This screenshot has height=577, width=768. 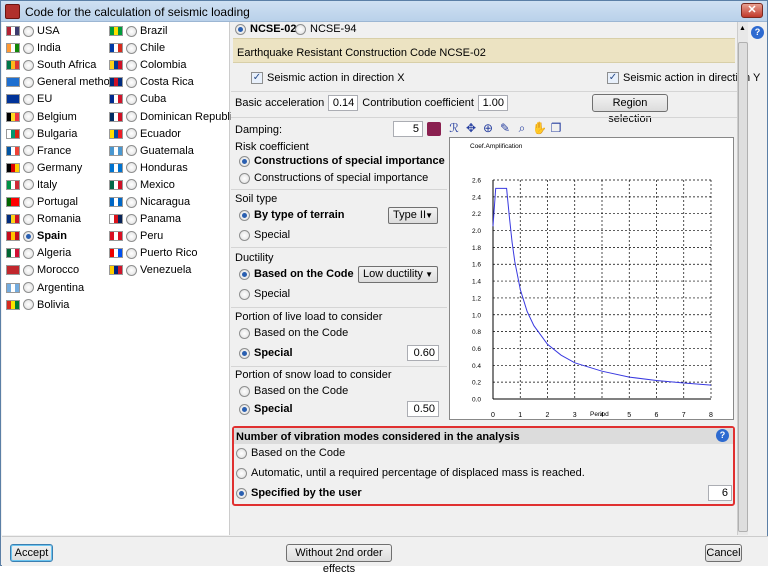 I want to click on cancel-button: Cancel, so click(x=723, y=553).